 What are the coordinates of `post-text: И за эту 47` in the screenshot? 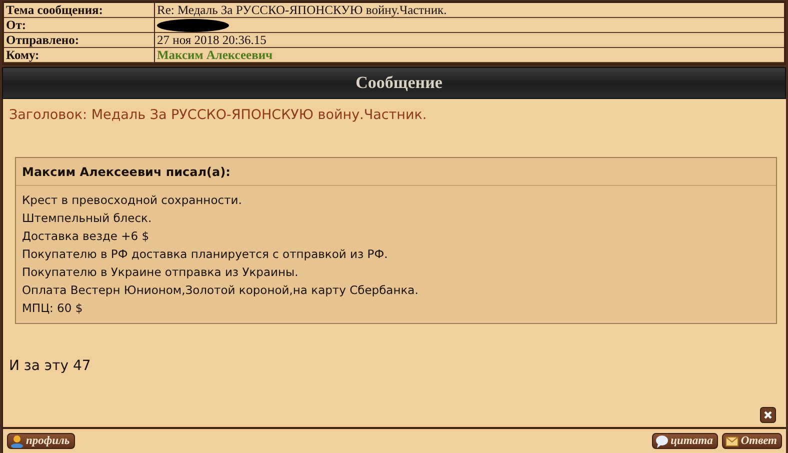 It's located at (50, 366).